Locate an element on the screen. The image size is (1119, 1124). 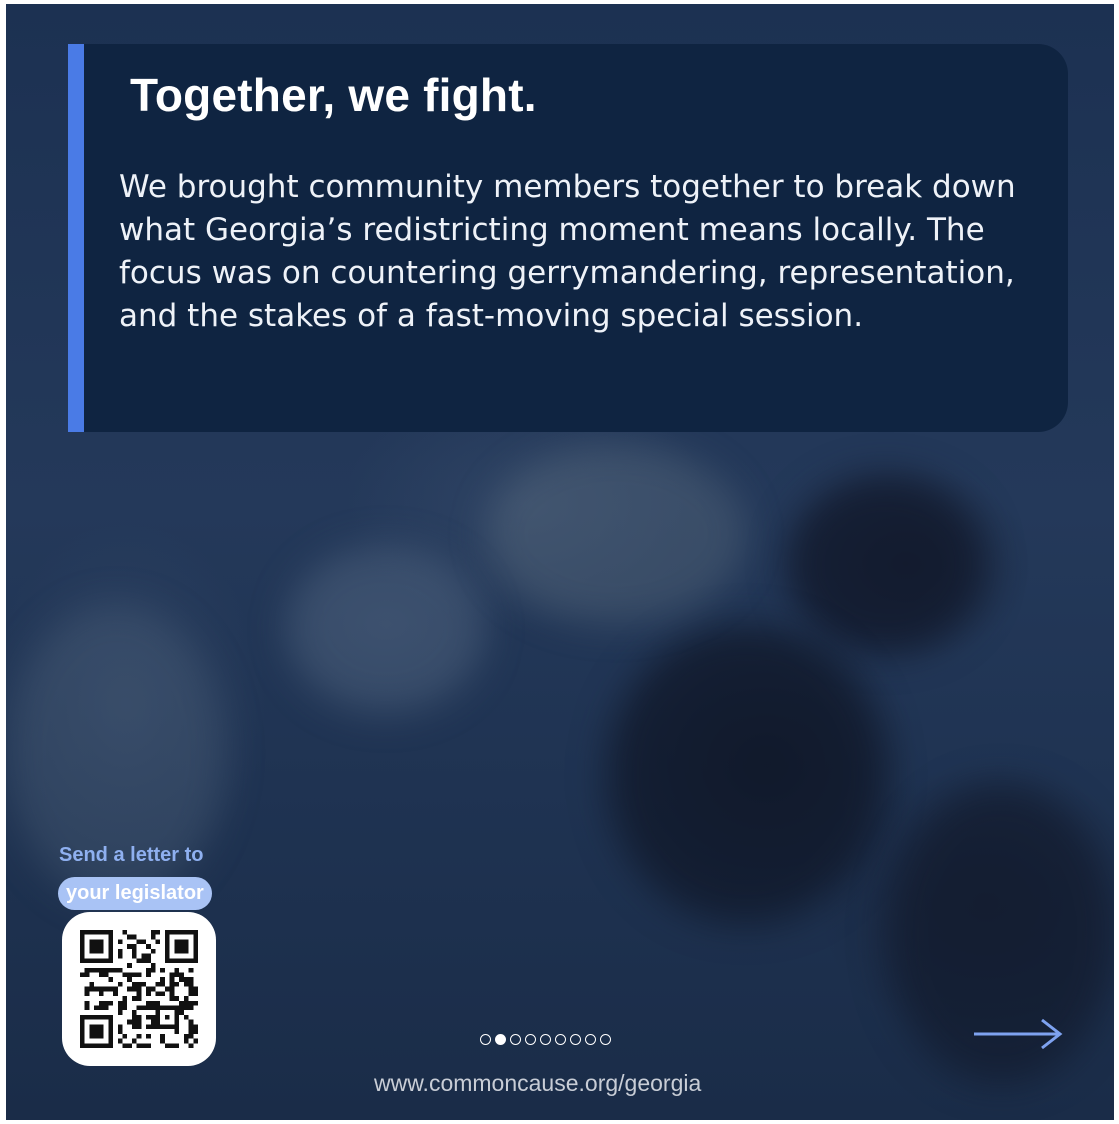
qr-code-icon is located at coordinates (139, 989).